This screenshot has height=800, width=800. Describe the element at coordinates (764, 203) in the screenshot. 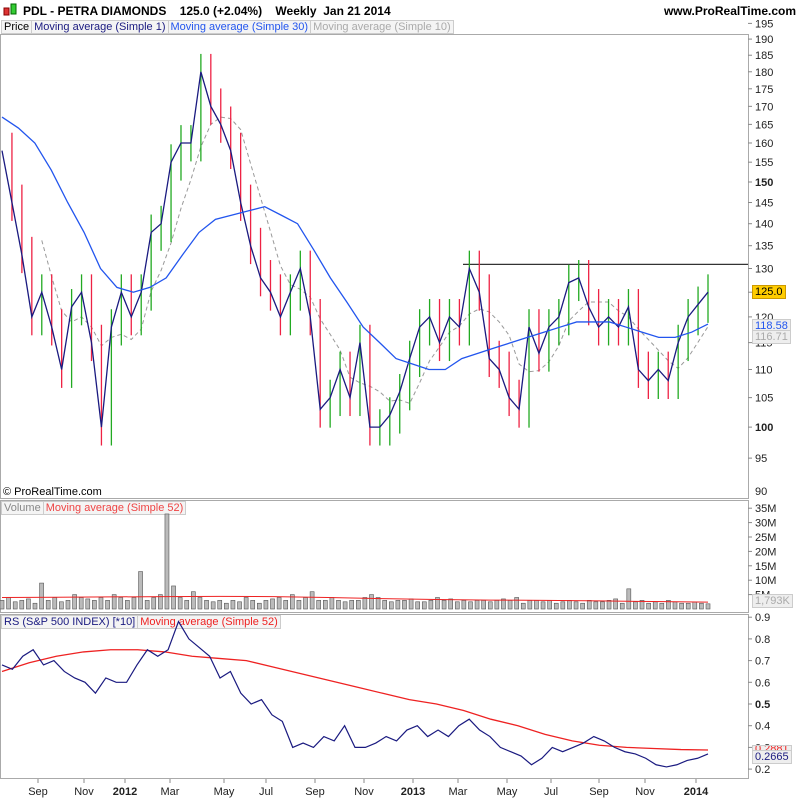

I see `price-tick-label: 145` at that location.